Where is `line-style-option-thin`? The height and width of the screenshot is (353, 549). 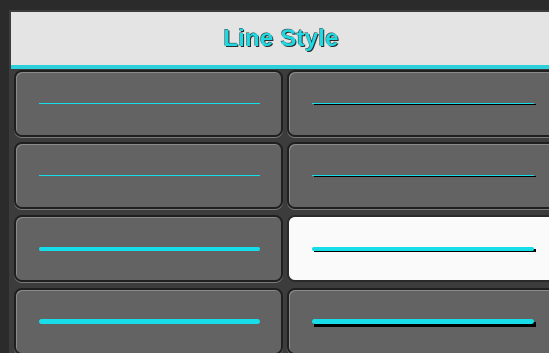 line-style-option-thin is located at coordinates (148, 103).